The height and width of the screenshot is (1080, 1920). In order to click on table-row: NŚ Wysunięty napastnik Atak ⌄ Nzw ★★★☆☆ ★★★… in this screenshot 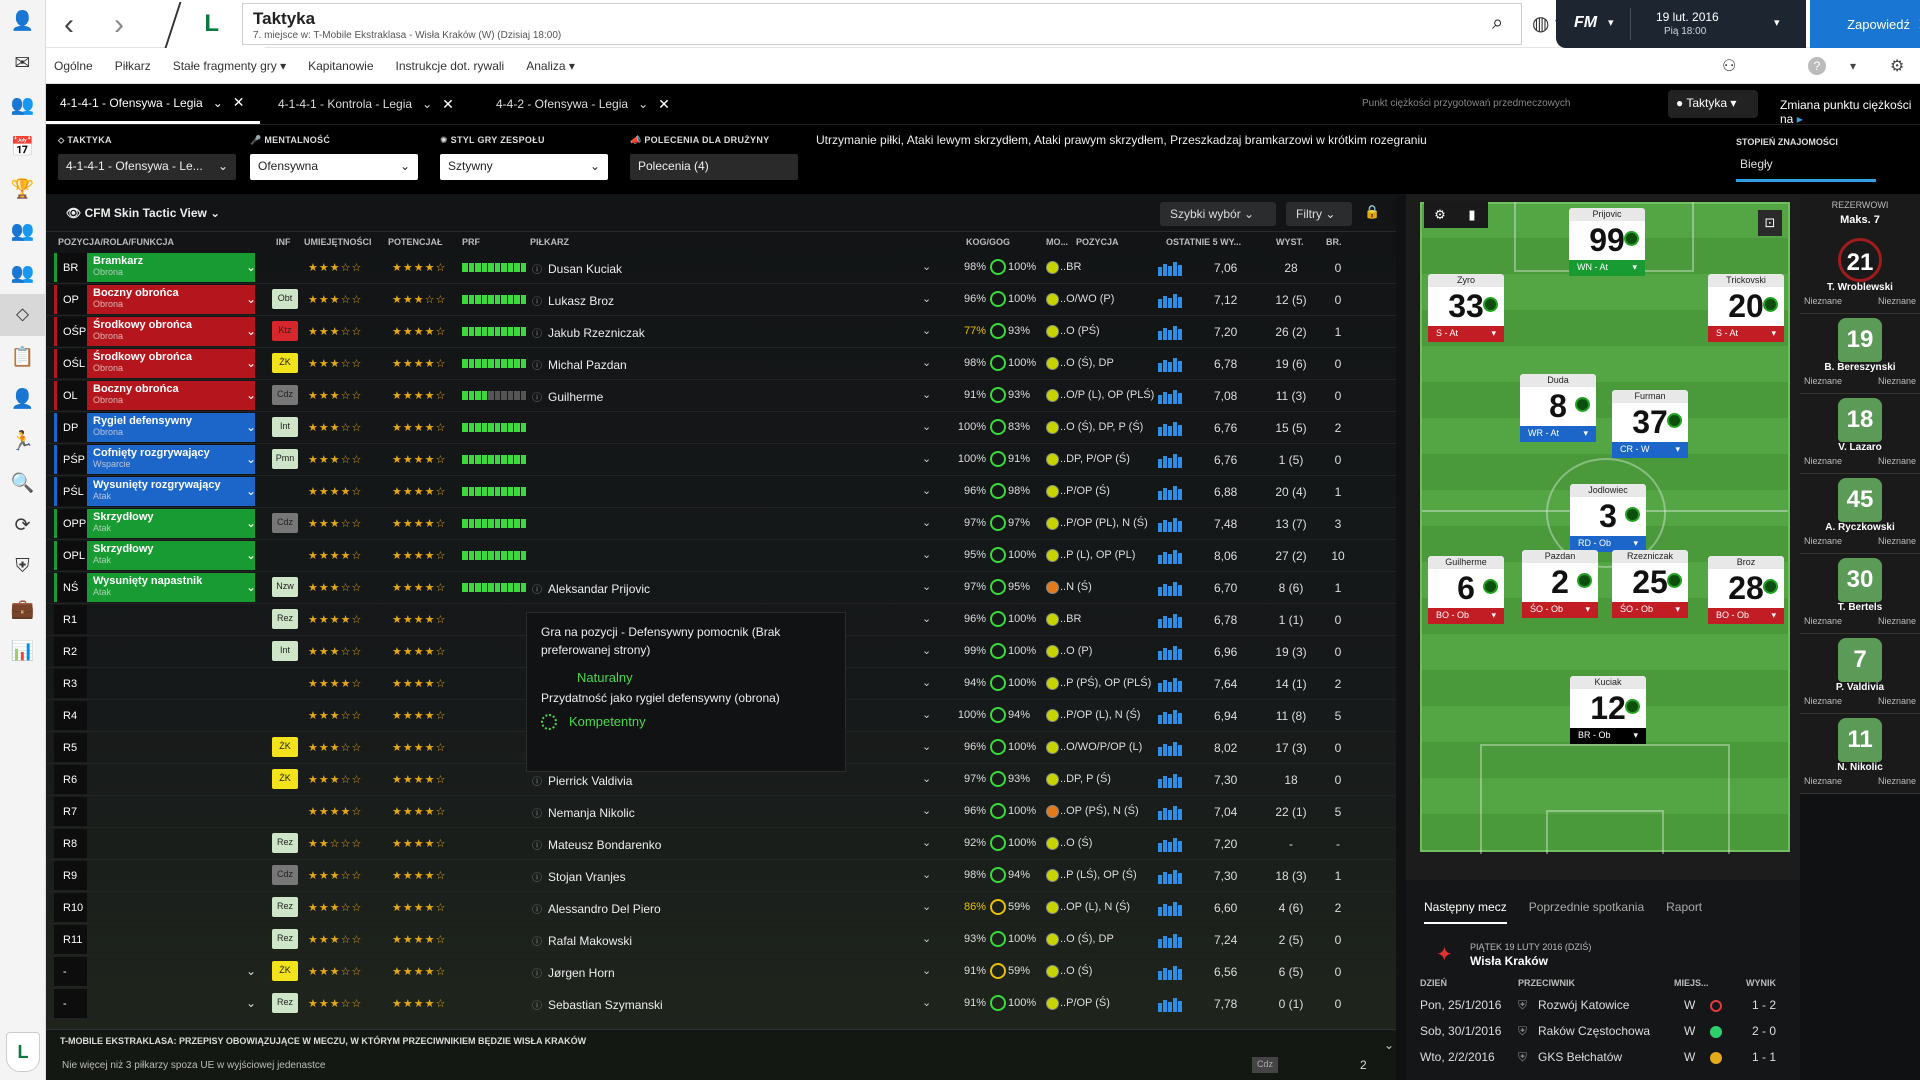, I will do `click(721, 588)`.